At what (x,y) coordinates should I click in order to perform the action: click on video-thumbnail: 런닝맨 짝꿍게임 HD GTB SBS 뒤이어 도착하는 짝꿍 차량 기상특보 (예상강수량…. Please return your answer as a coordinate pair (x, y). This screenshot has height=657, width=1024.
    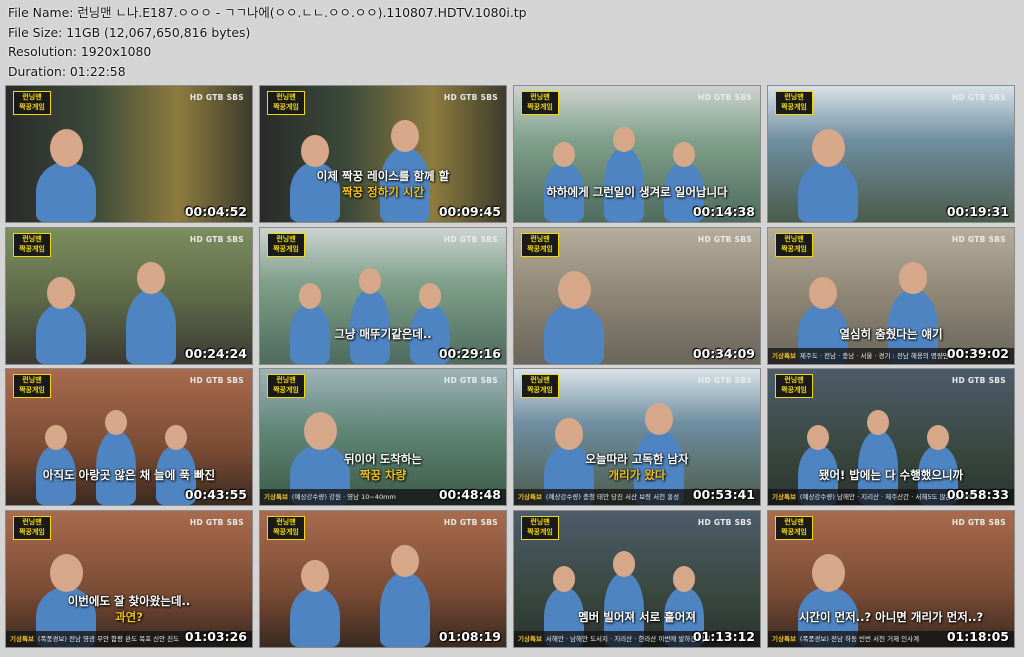
    Looking at the image, I should click on (383, 437).